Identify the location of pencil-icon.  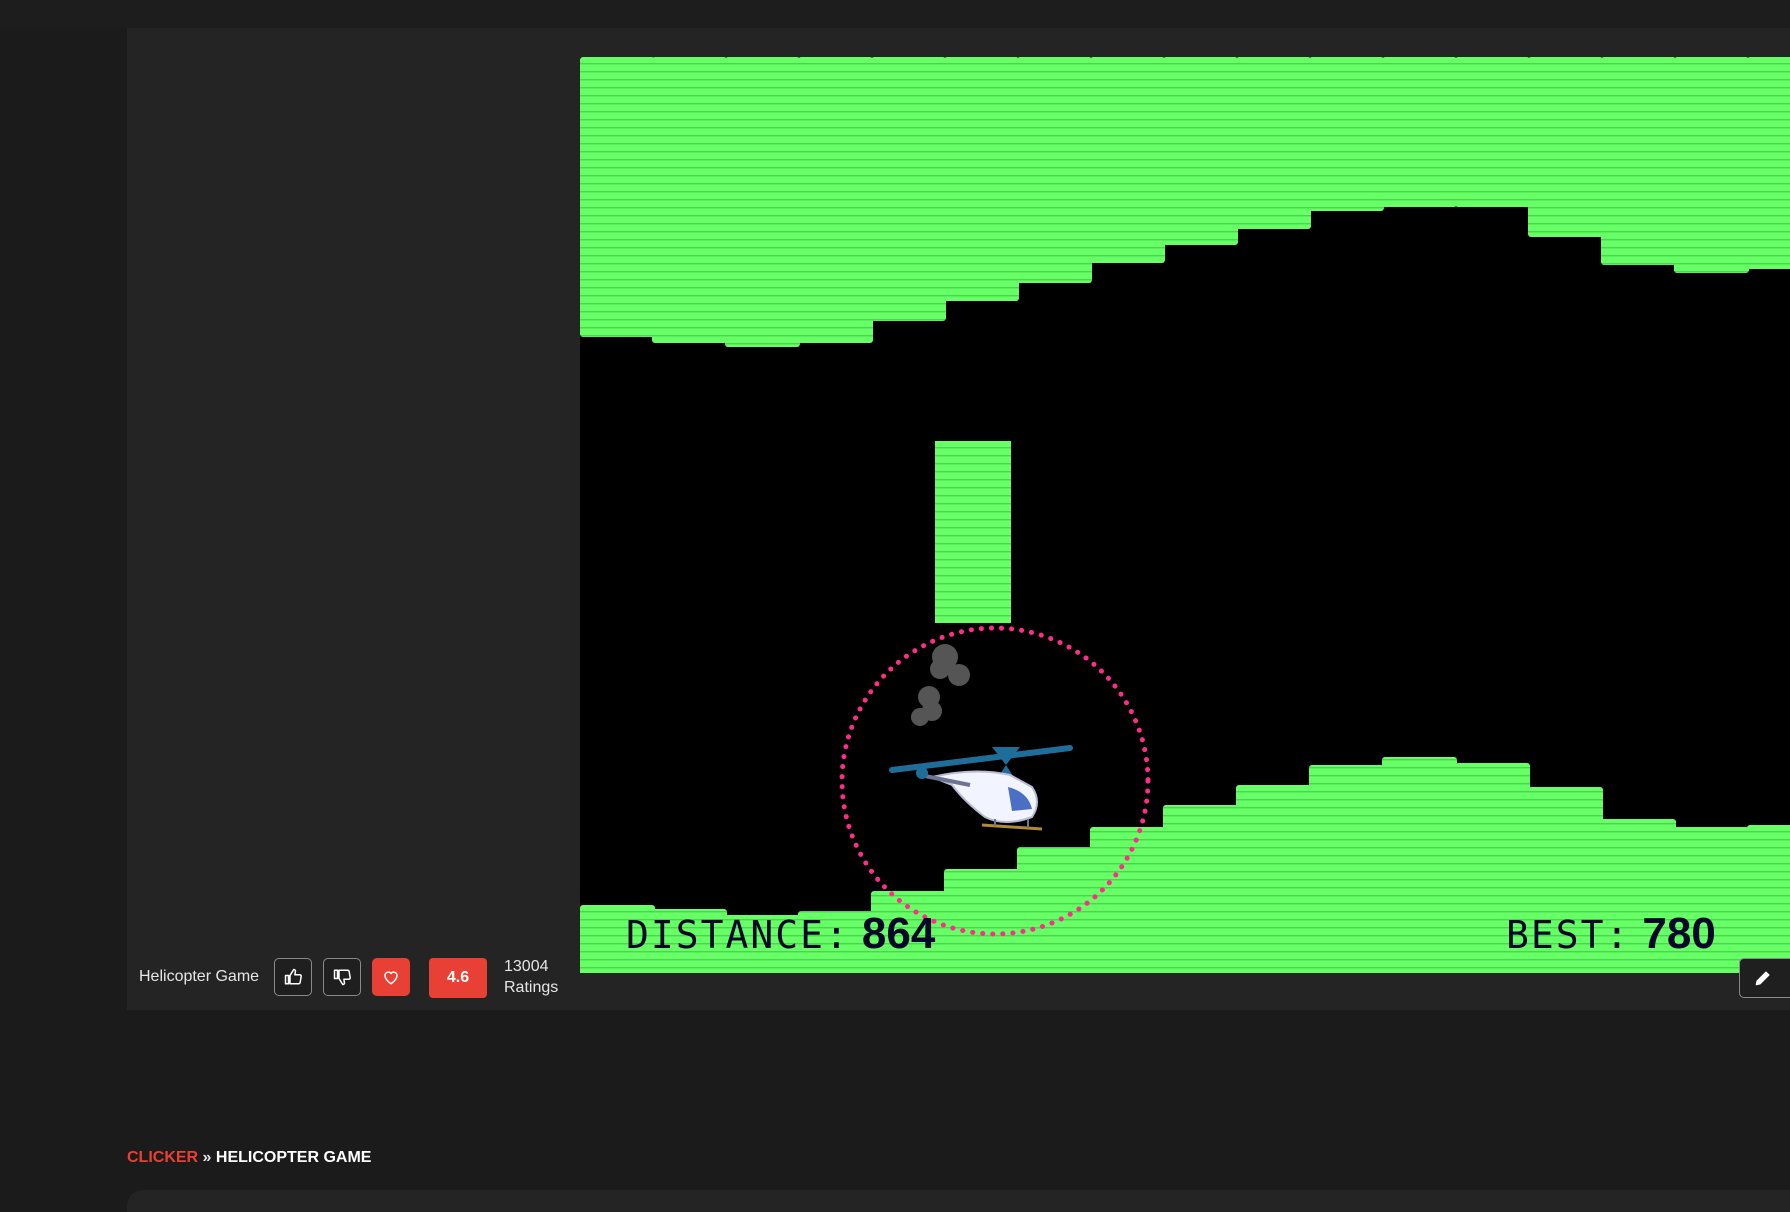
(1762, 978).